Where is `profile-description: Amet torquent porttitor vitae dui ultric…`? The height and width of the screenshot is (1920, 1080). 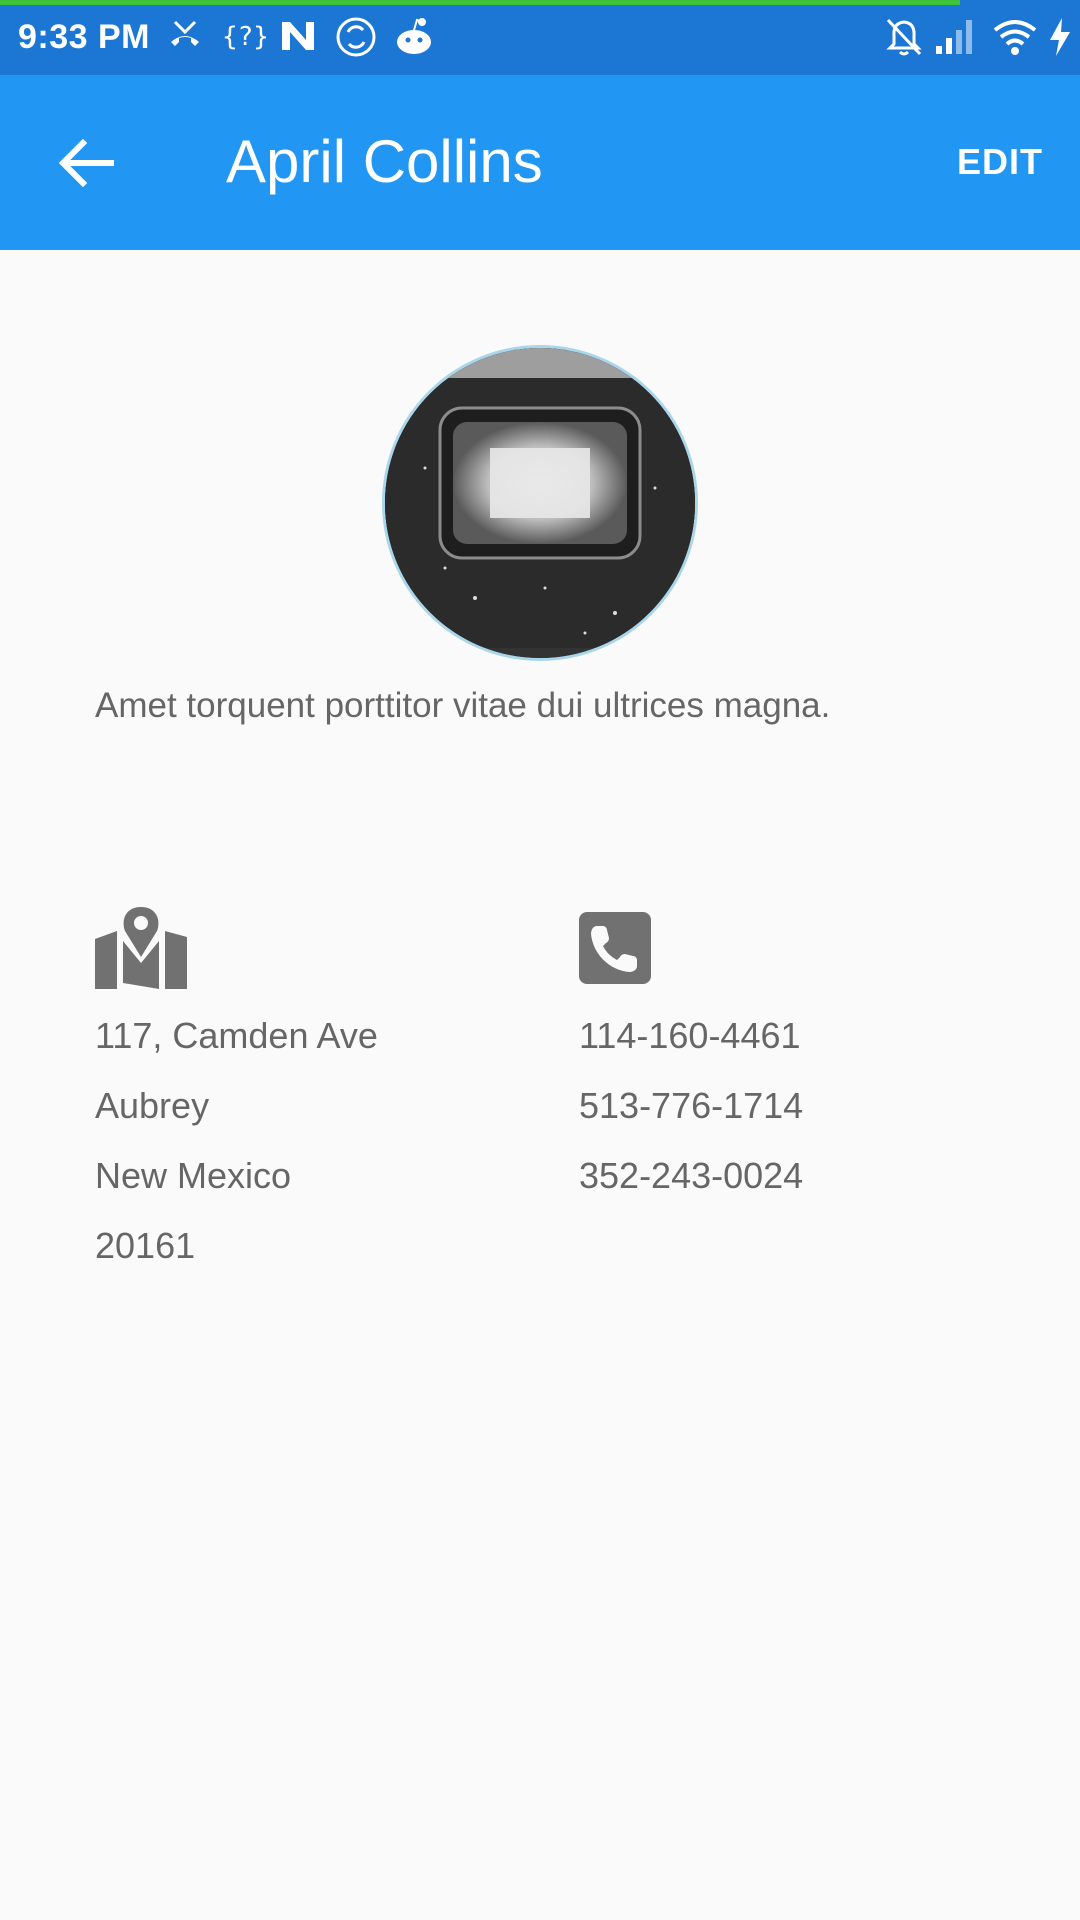 profile-description: Amet torquent porttitor vitae dui ultric… is located at coordinates (463, 705).